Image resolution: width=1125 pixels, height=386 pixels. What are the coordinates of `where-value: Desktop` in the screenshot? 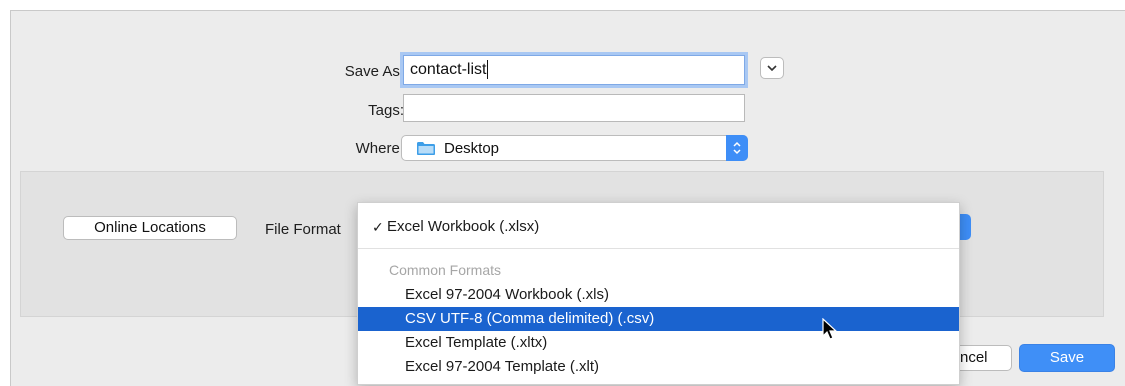 It's located at (472, 148).